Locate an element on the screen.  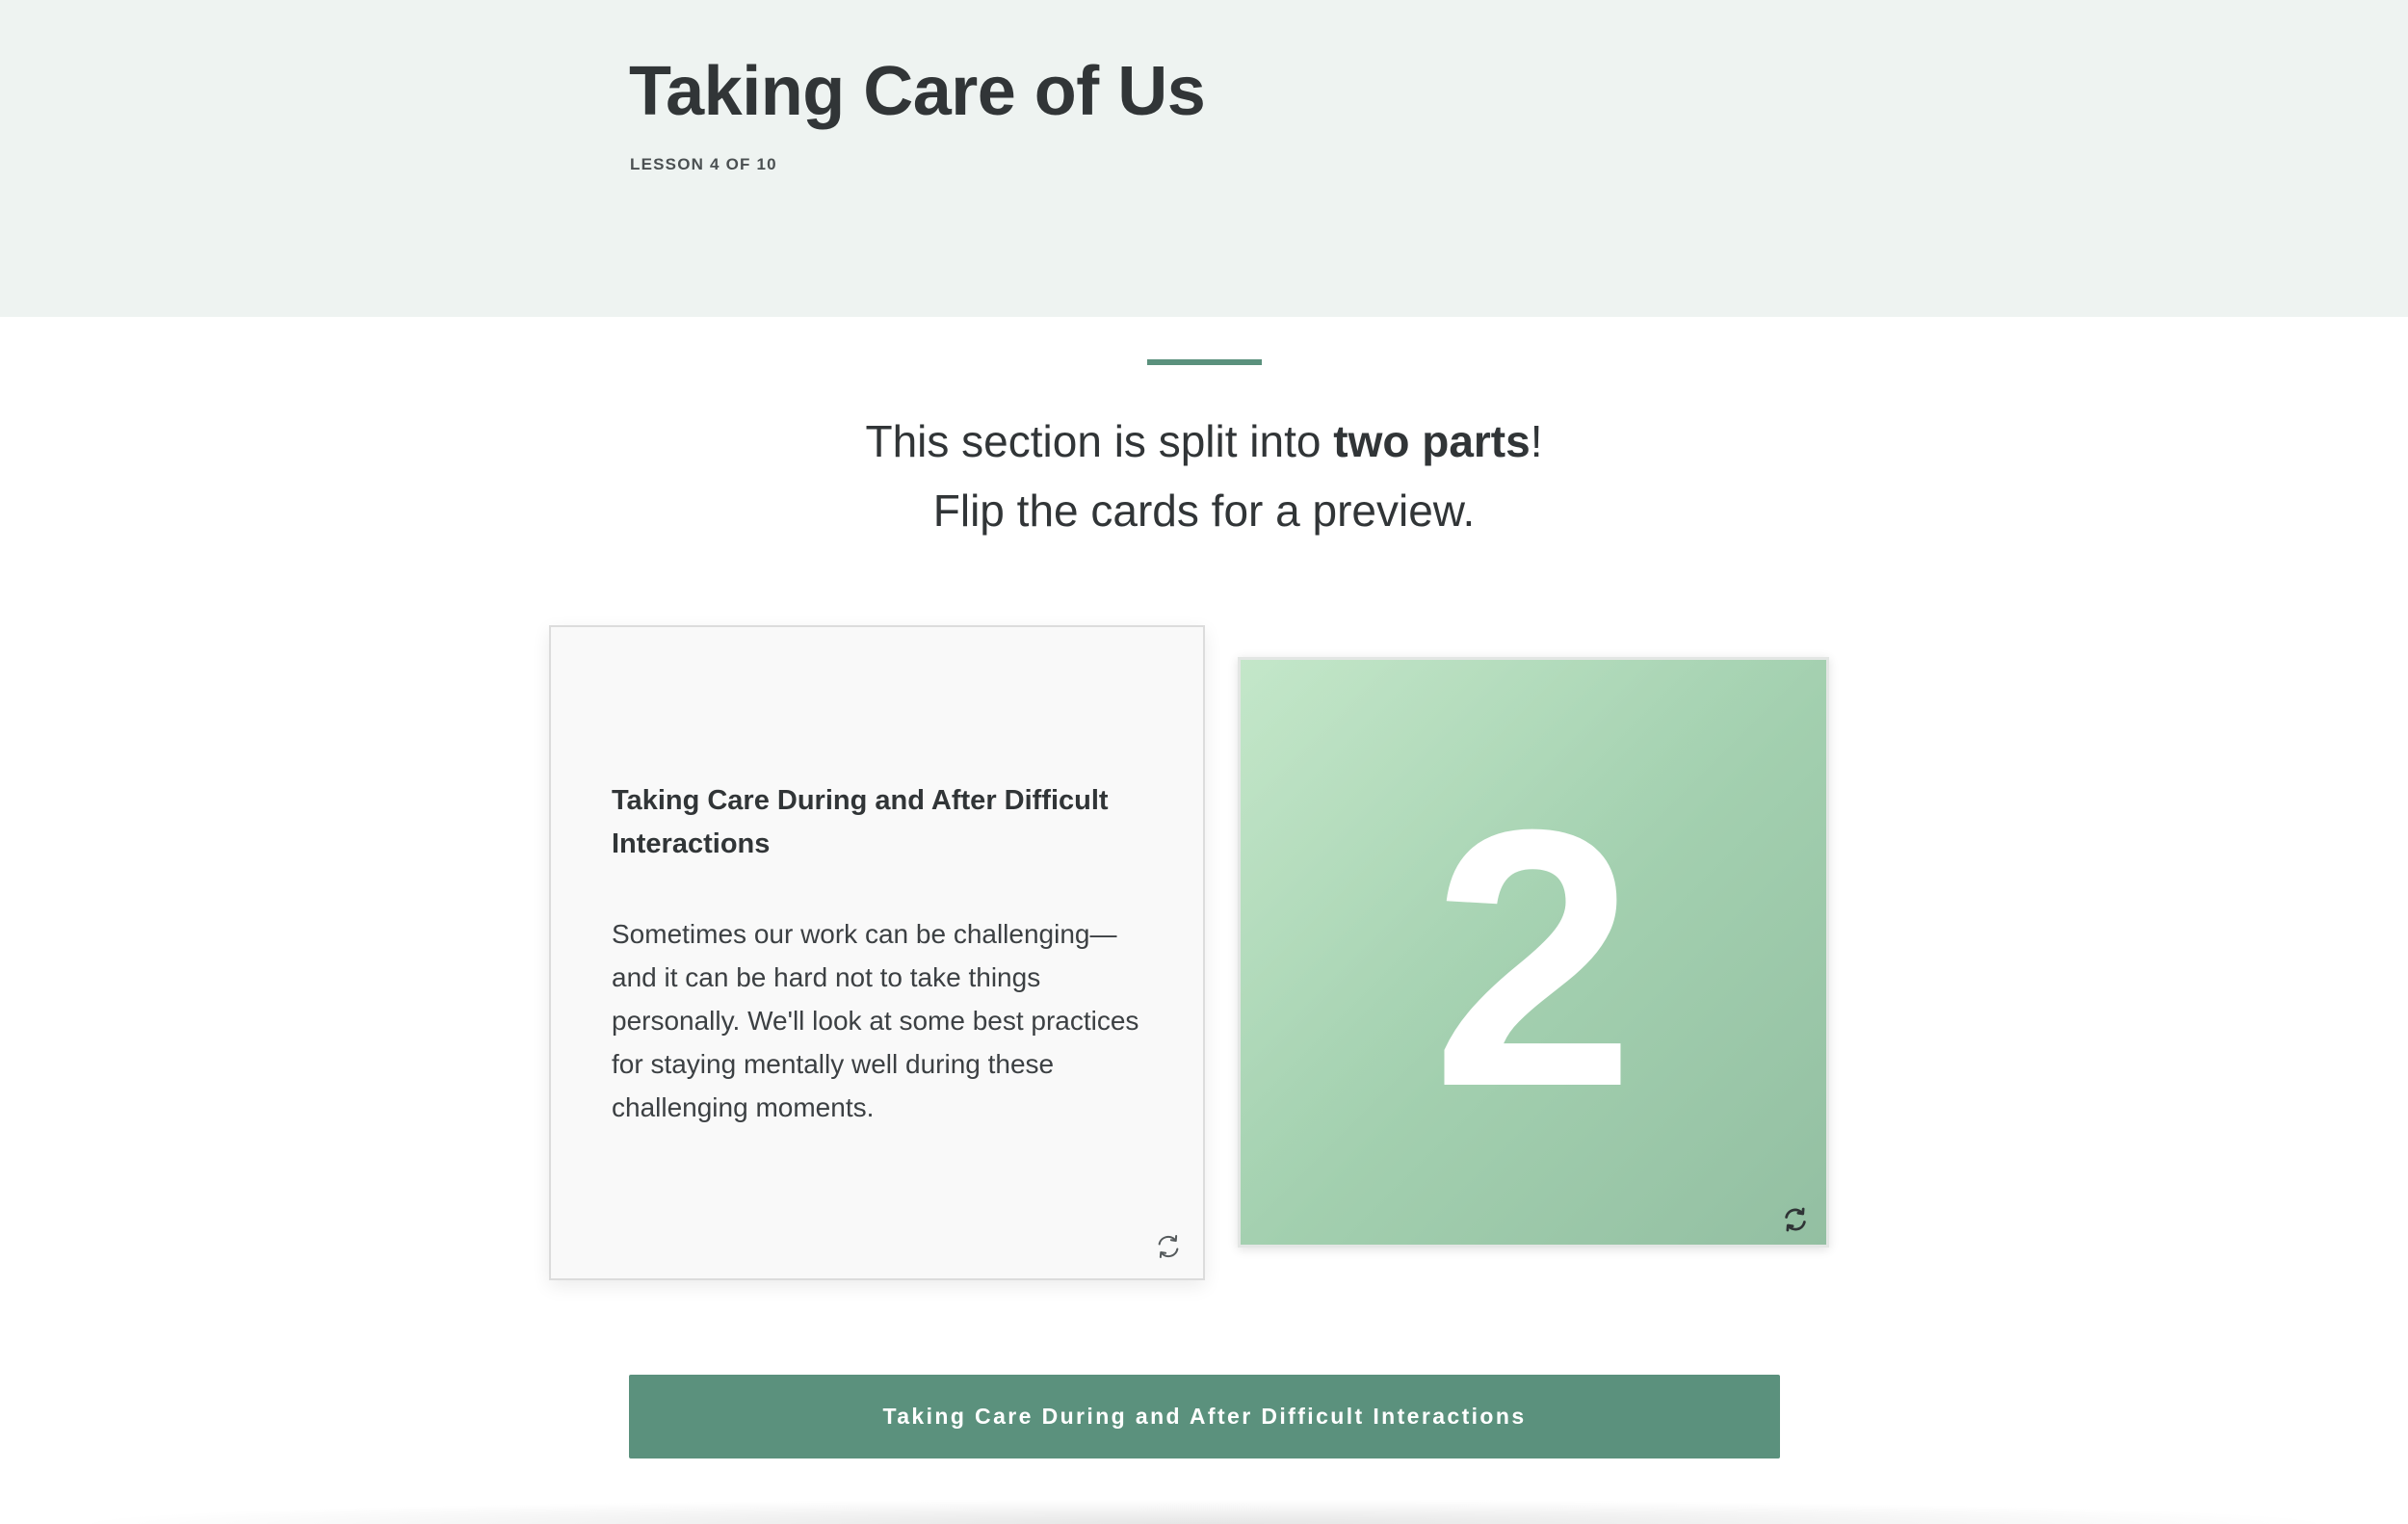
intro-line-2: Flip the cards for a preview. is located at coordinates (1204, 511).